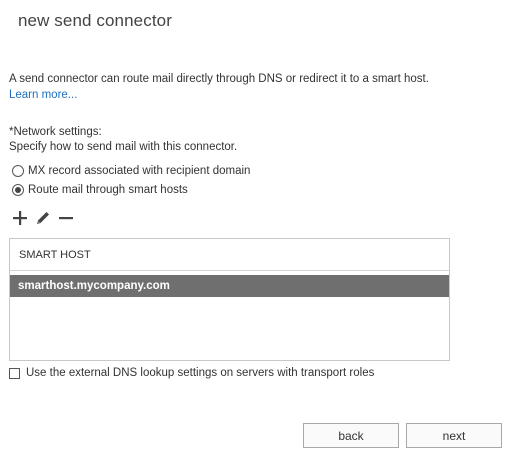  I want to click on back-button: back, so click(351, 435).